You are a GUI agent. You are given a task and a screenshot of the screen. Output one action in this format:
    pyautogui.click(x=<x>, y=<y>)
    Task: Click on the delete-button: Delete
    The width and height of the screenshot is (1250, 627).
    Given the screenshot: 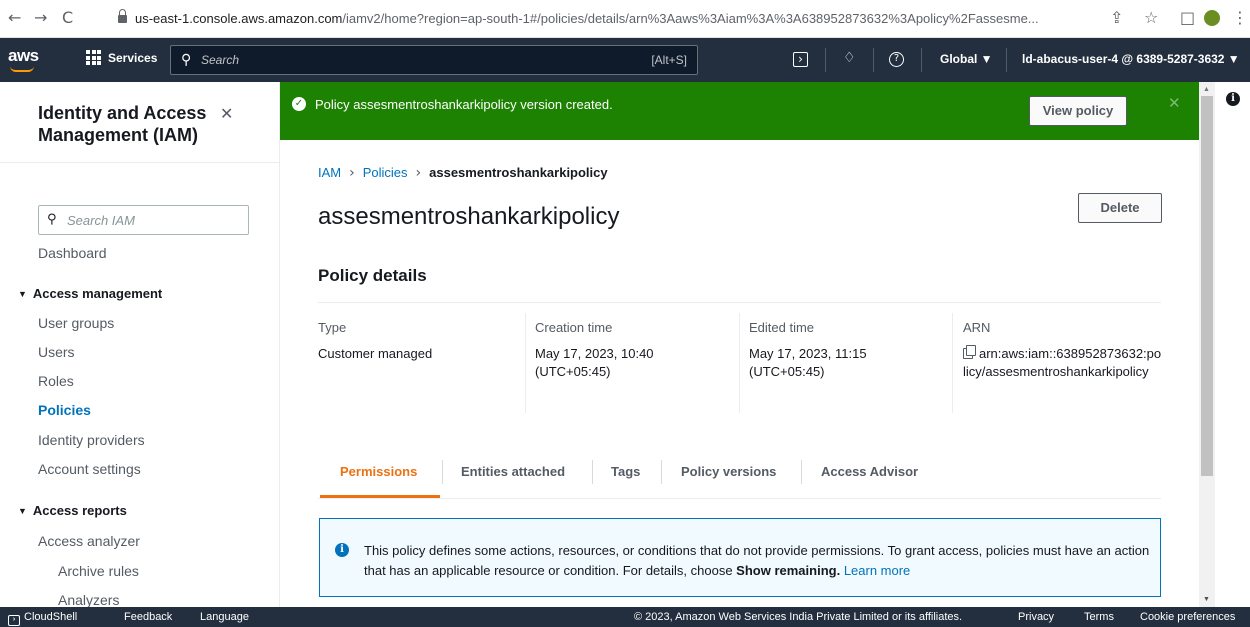 What is the action you would take?
    pyautogui.click(x=1120, y=208)
    